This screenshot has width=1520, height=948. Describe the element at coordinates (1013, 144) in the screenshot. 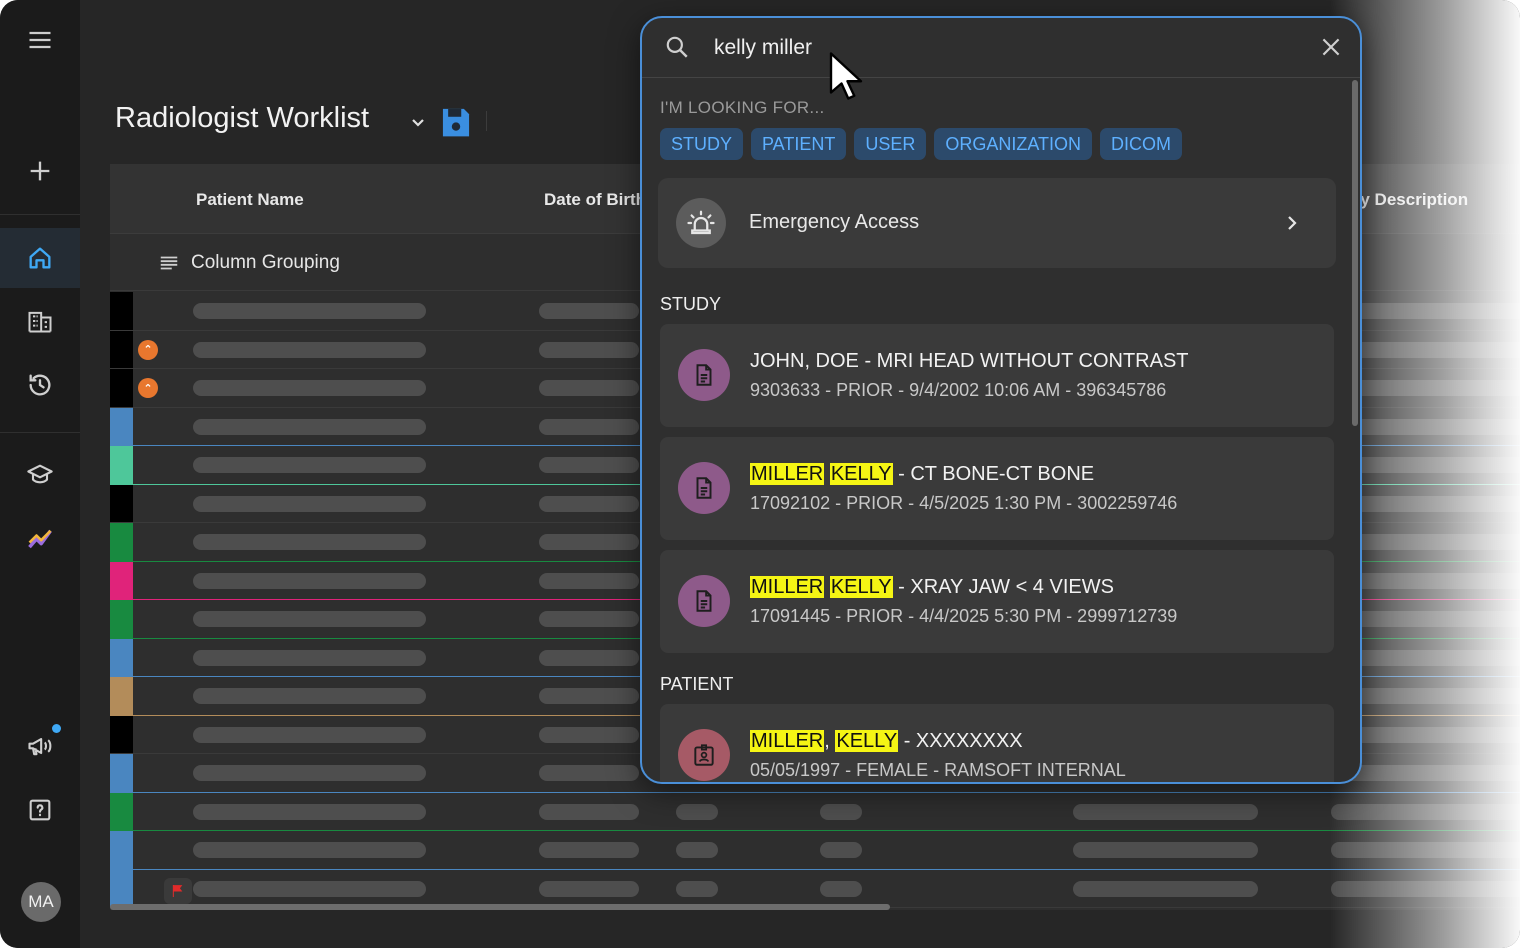

I see `chip-organization: ORGANIZATION` at that location.